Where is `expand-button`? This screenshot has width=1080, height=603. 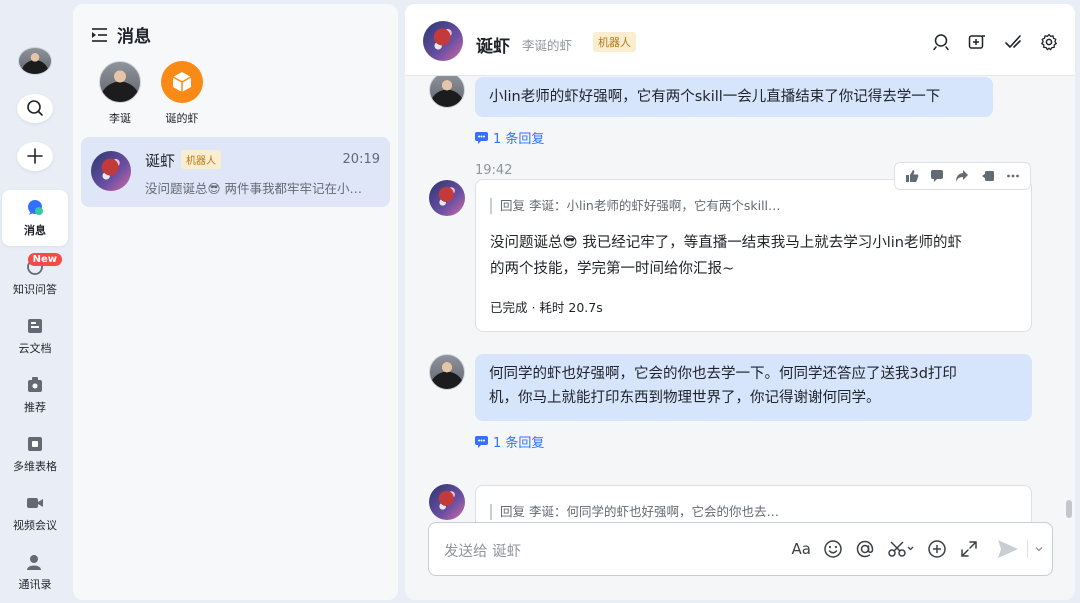 expand-button is located at coordinates (969, 549).